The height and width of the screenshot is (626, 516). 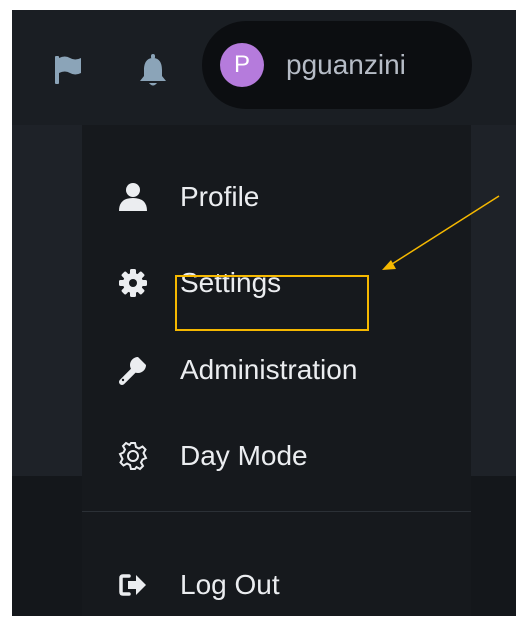 What do you see at coordinates (132, 585) in the screenshot?
I see `sign-out-icon` at bounding box center [132, 585].